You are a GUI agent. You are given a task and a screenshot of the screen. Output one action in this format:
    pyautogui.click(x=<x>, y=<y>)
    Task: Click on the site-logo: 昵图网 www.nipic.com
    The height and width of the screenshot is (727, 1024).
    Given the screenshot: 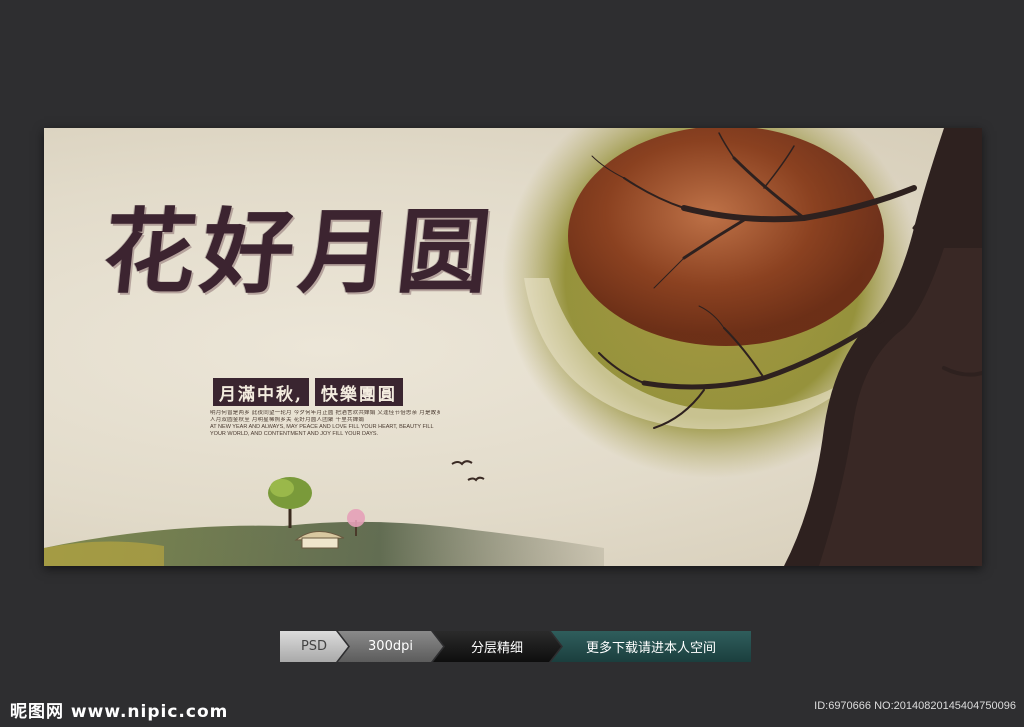 What is the action you would take?
    pyautogui.click(x=119, y=709)
    